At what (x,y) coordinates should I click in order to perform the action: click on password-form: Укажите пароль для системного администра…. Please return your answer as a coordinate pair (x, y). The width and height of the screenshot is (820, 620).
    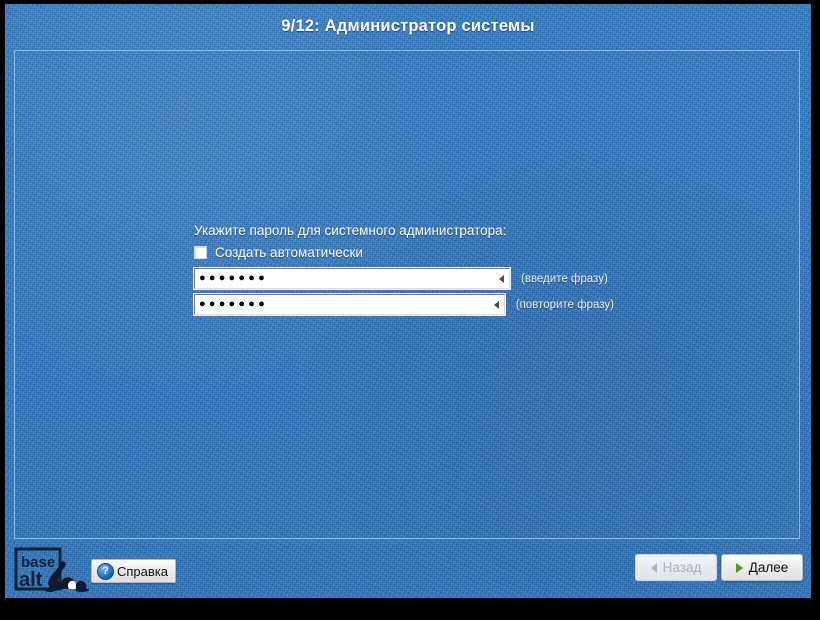
    Looking at the image, I should click on (403, 271).